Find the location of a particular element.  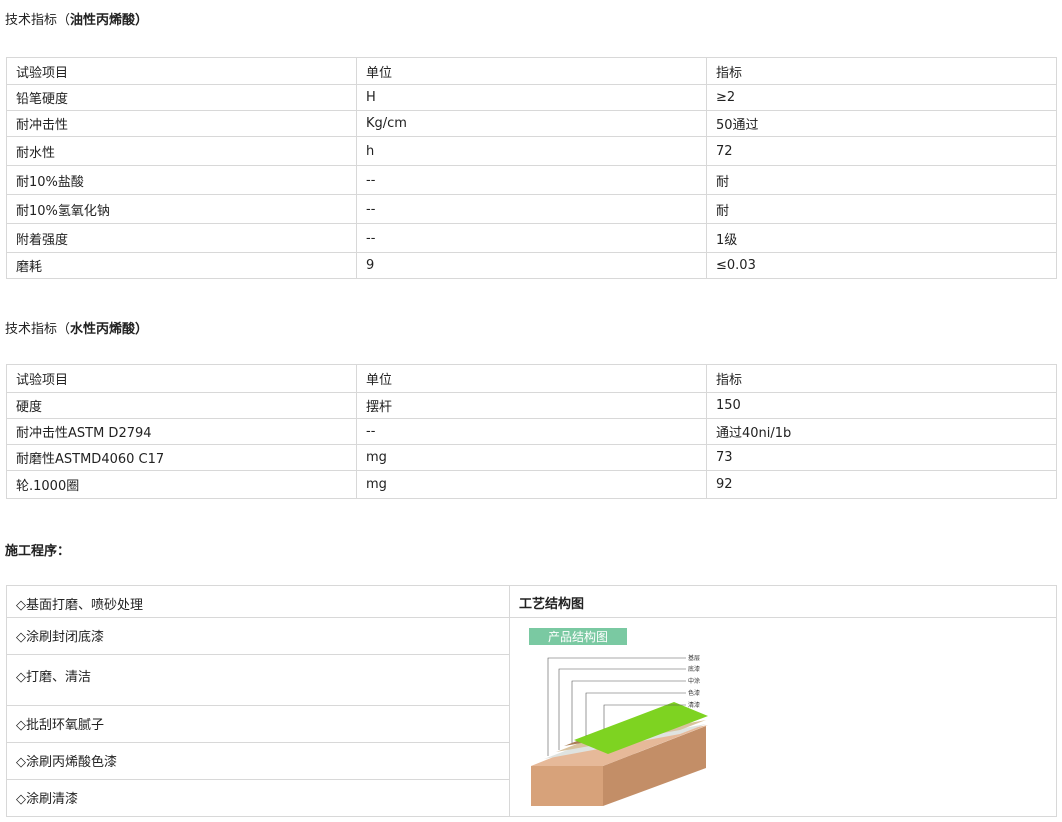

table-cell: H is located at coordinates (531, 97).